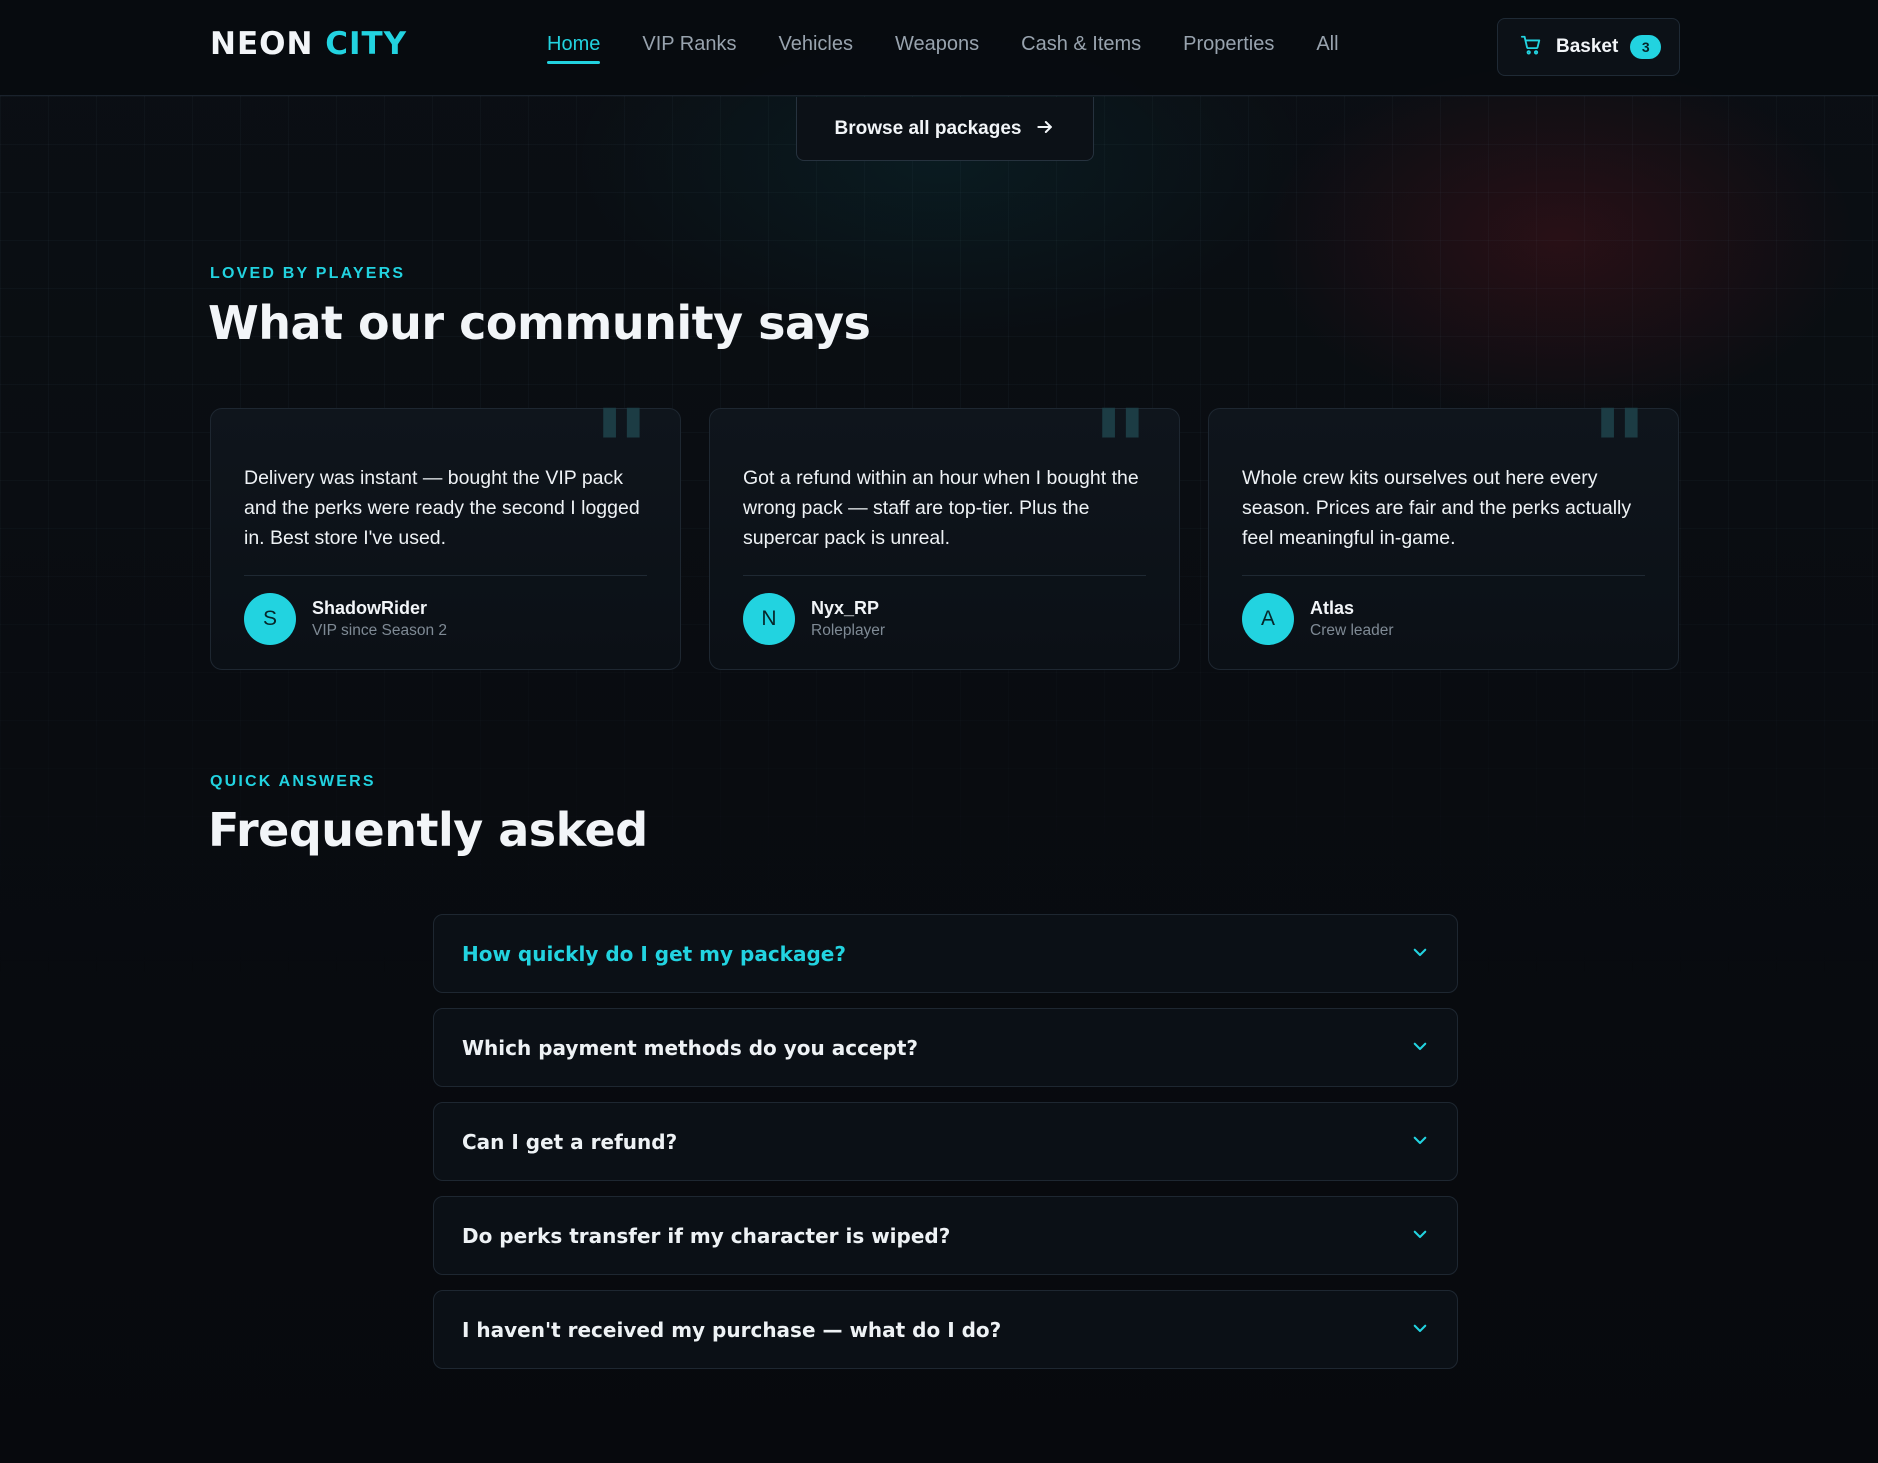 This screenshot has width=1878, height=1463. What do you see at coordinates (1443, 619) in the screenshot?
I see `testimonial-author: A Atlas Crew leader` at bounding box center [1443, 619].